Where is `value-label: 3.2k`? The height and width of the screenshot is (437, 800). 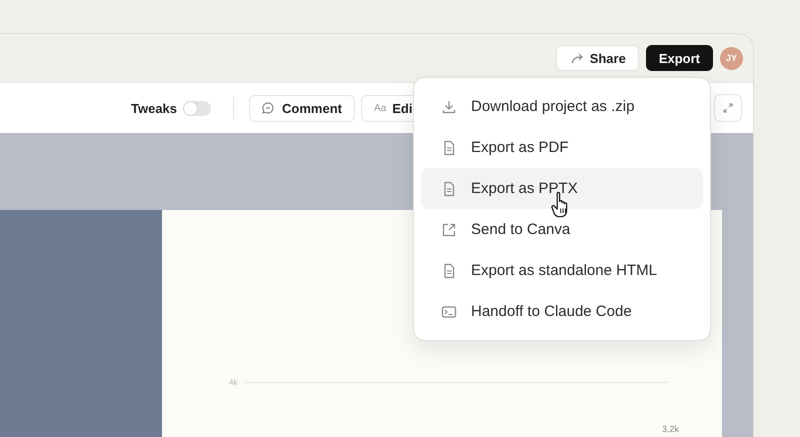
value-label: 3.2k is located at coordinates (671, 429).